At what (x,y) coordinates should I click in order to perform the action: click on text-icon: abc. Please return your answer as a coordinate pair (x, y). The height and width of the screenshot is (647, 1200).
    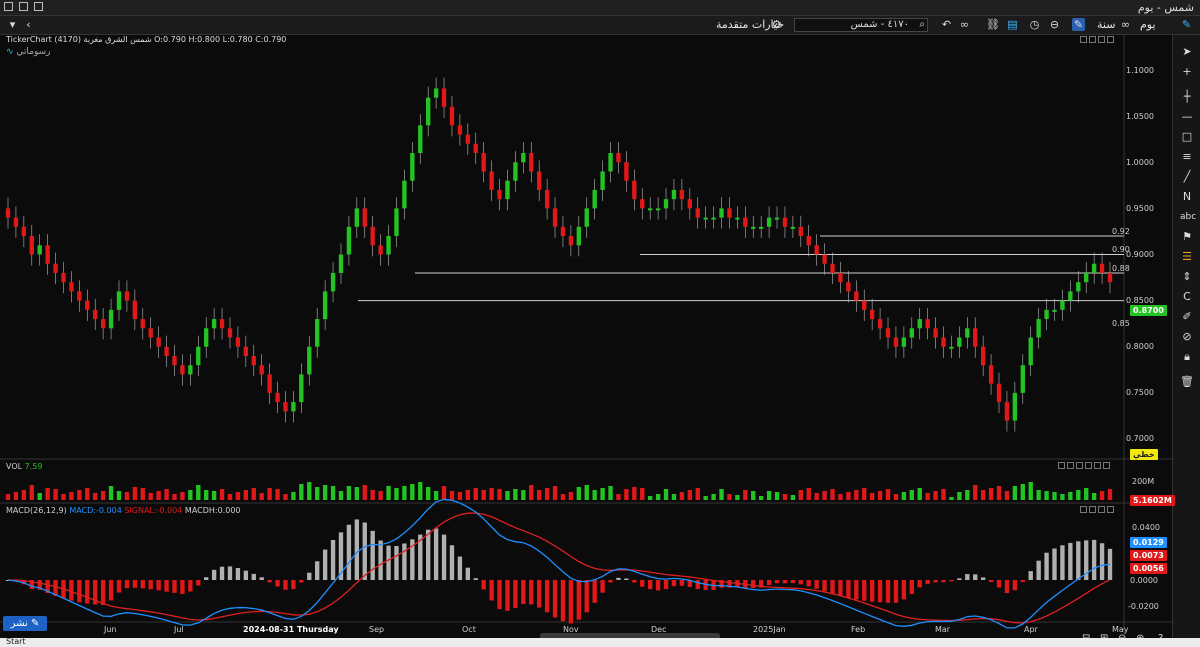
    Looking at the image, I should click on (1188, 217).